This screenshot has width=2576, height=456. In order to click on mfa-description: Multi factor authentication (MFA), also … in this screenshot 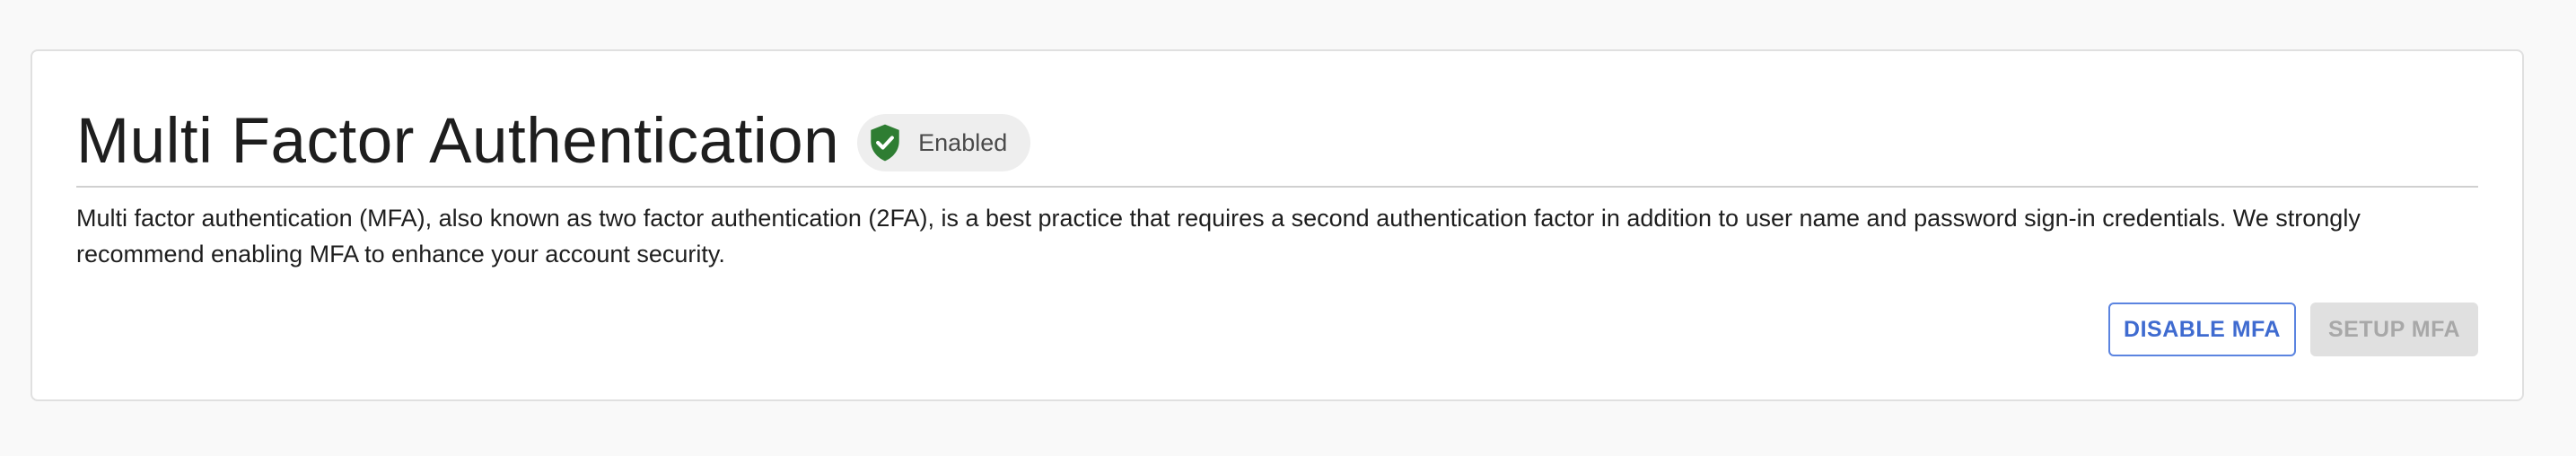, I will do `click(1218, 236)`.